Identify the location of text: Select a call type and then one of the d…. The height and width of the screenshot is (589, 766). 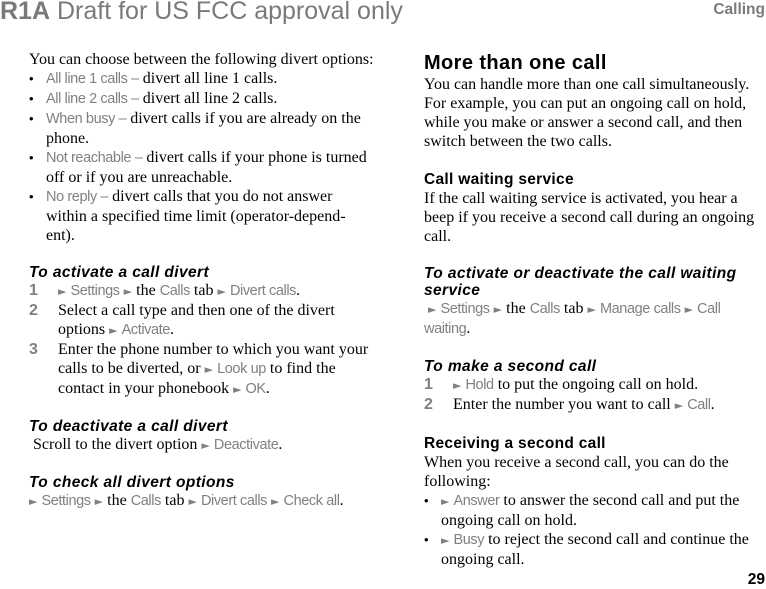
(196, 320).